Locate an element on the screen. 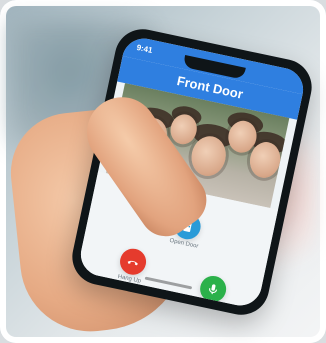  phone-hangup-icon is located at coordinates (132, 263).